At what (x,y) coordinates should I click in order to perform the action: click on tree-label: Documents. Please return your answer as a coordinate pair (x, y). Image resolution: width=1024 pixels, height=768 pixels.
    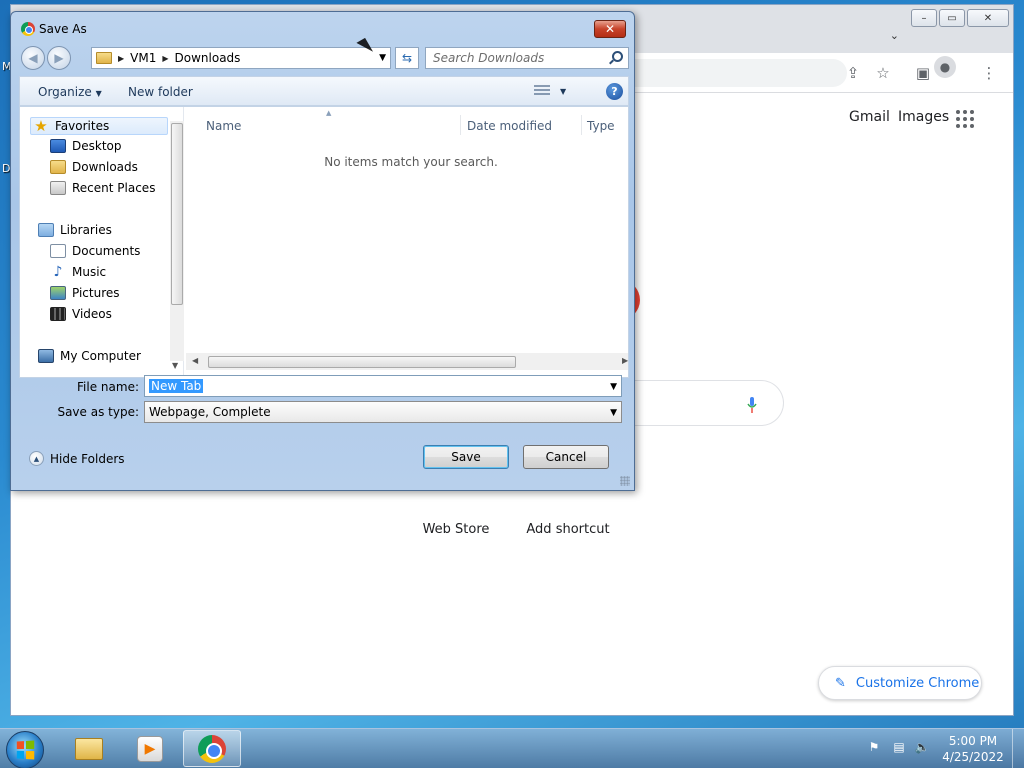
    Looking at the image, I should click on (106, 251).